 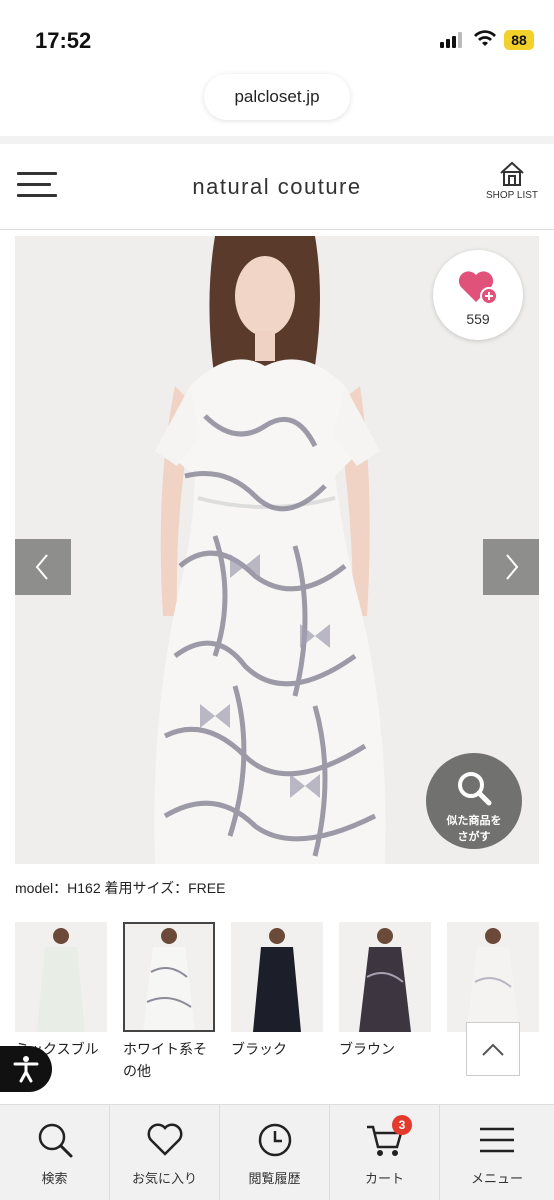 I want to click on nav-favorites: お気に入り, so click(x=165, y=1152).